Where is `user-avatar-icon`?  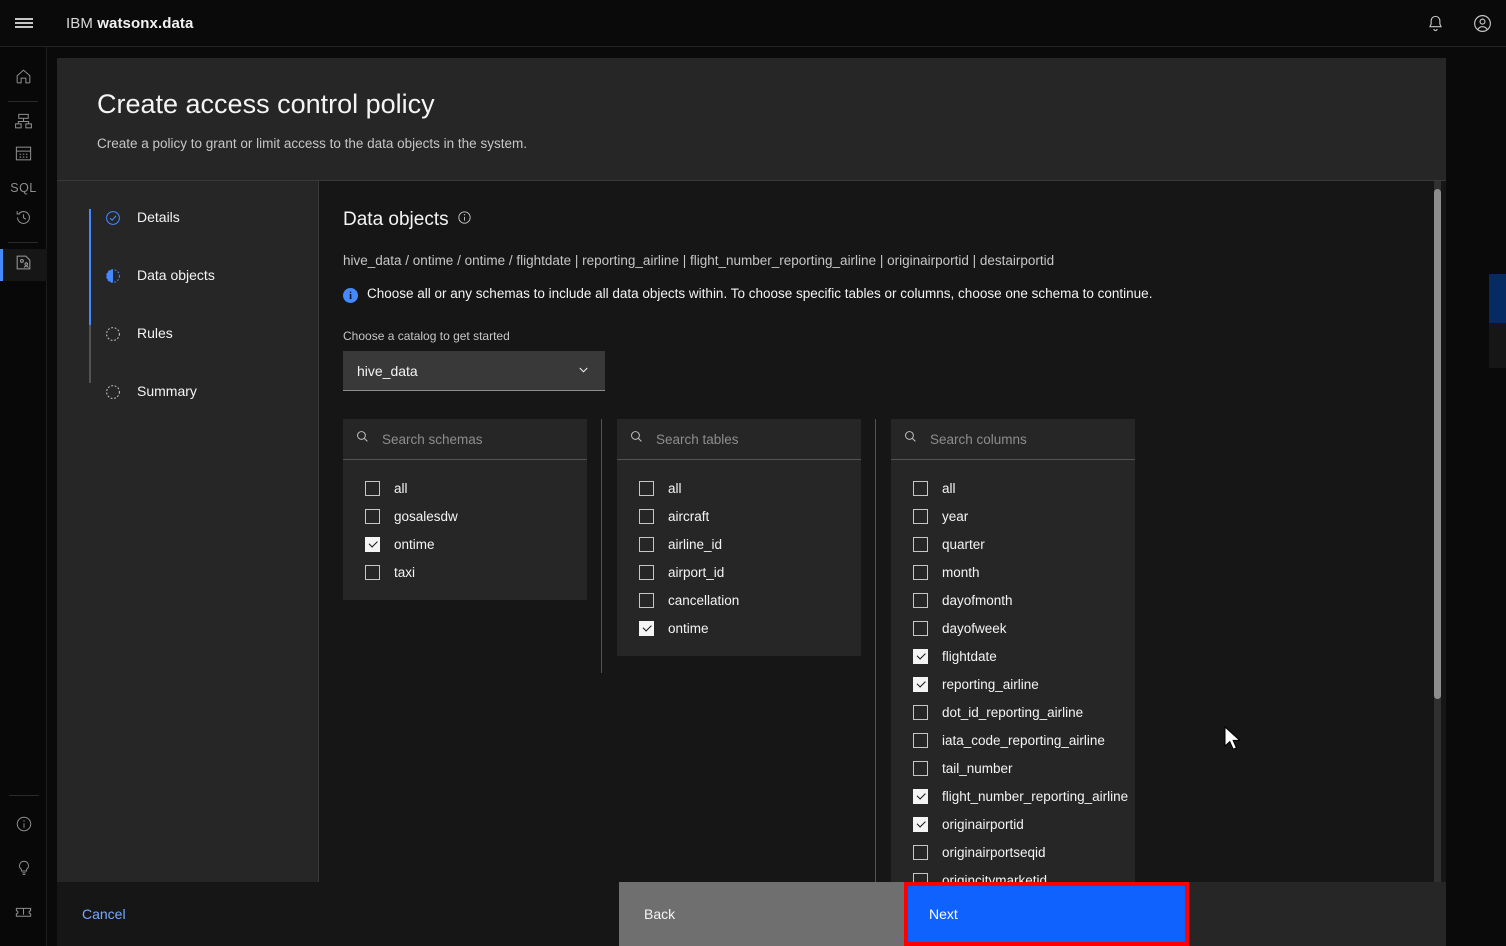
user-avatar-icon is located at coordinates (1482, 23).